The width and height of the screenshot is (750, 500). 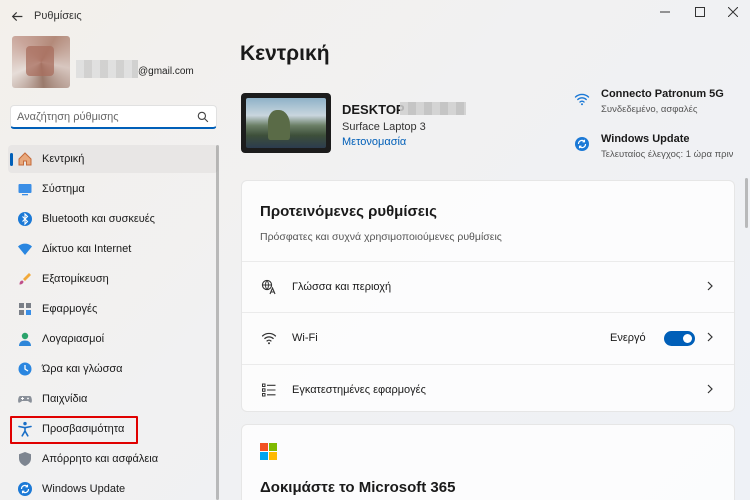 I want to click on sidebar-item-label: Ώρα και γλώσσα, so click(x=82, y=369).